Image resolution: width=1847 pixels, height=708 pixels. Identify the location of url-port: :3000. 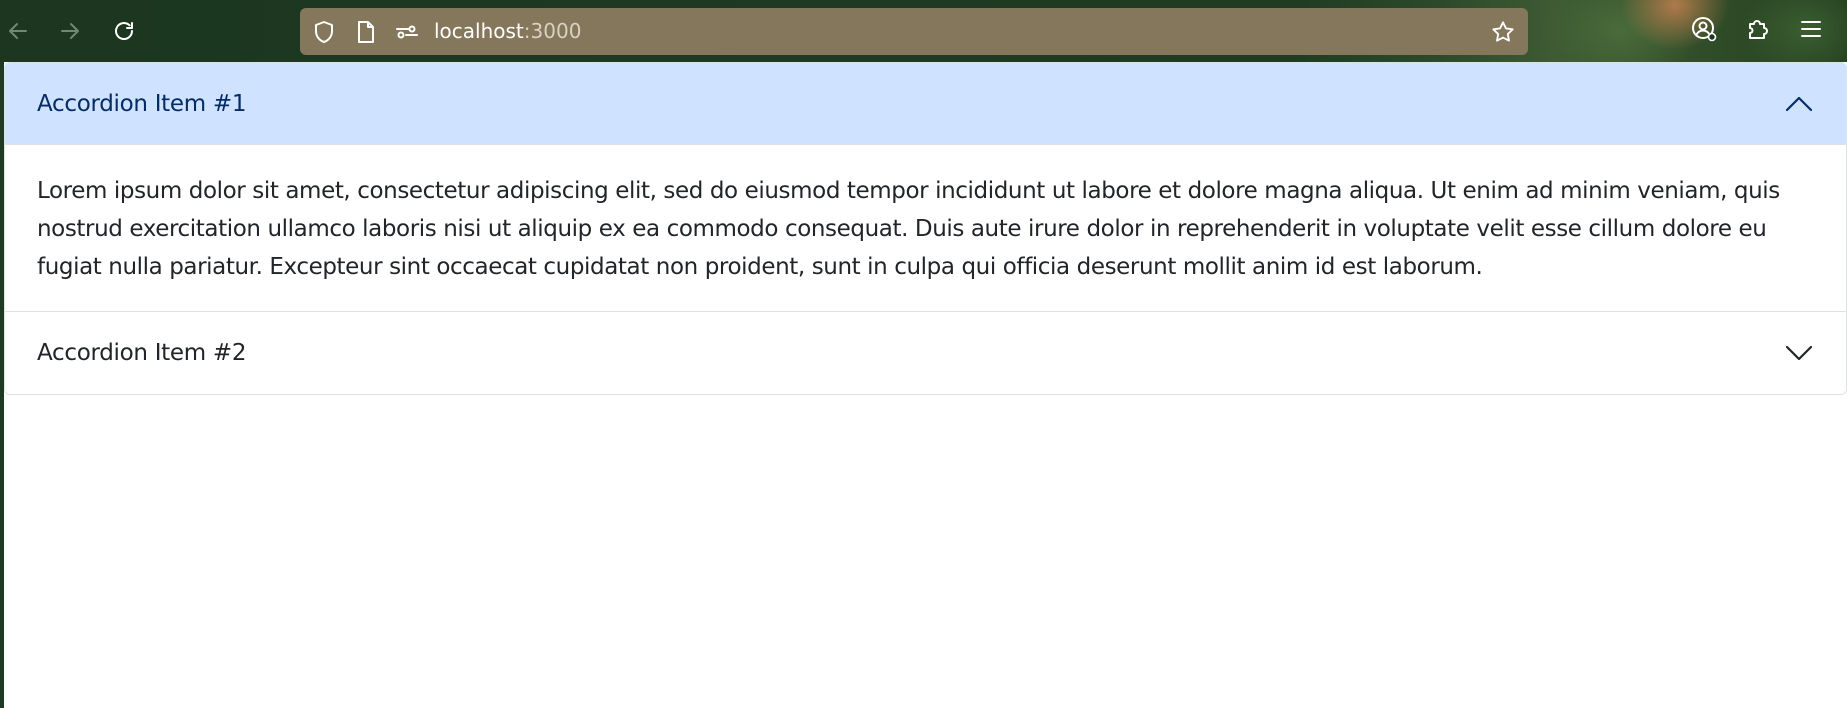
(552, 31).